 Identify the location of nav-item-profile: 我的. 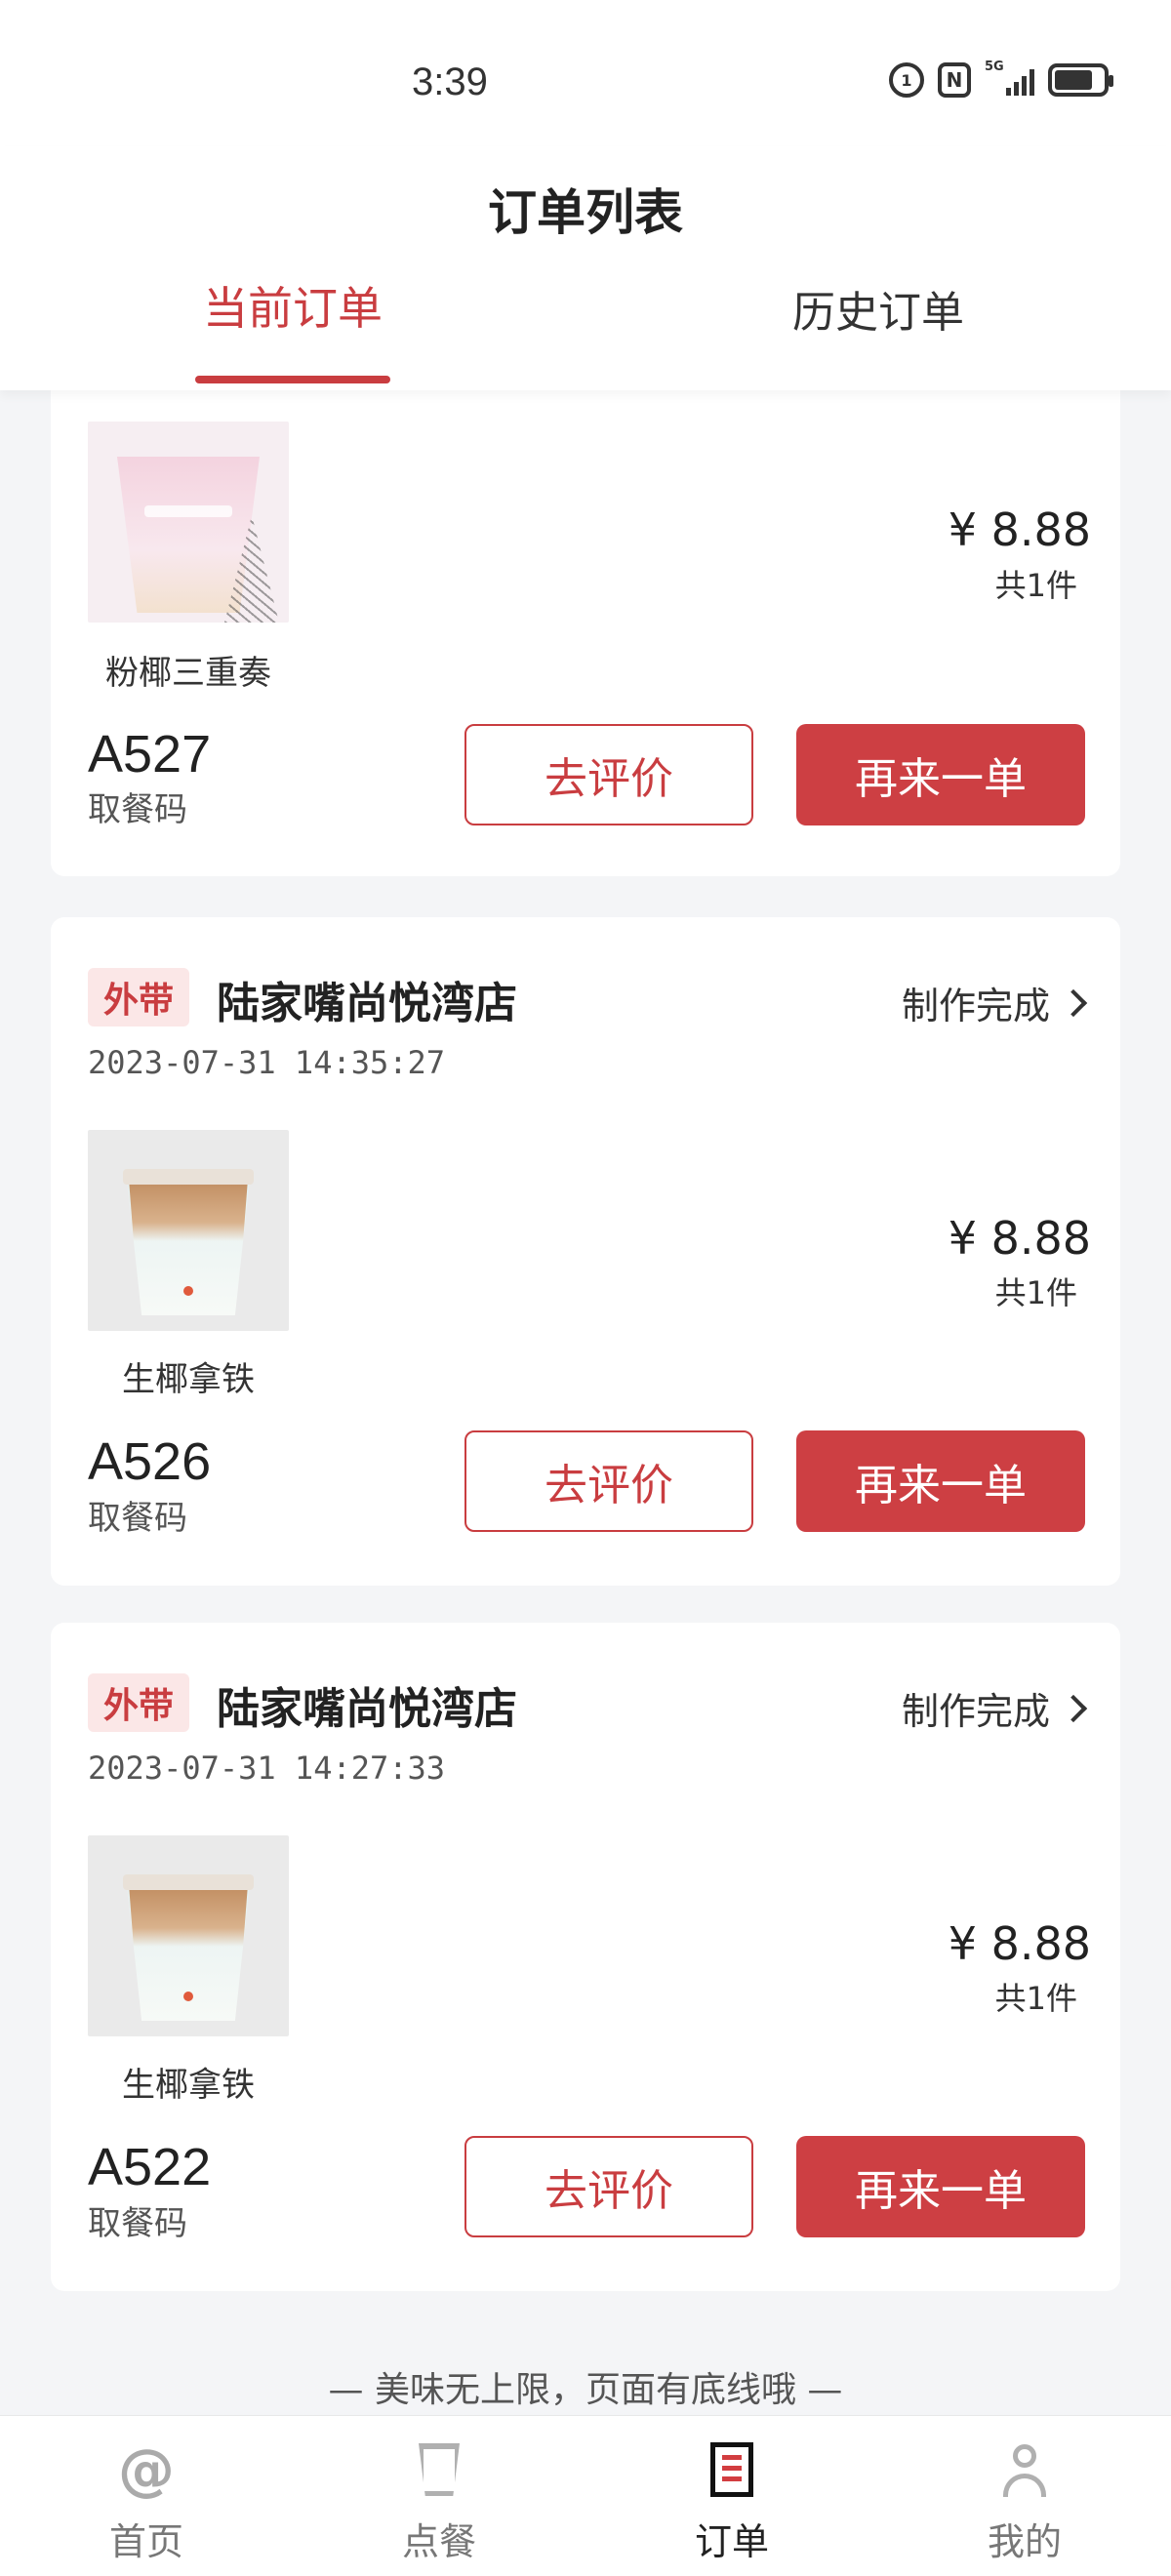
(1024, 2496).